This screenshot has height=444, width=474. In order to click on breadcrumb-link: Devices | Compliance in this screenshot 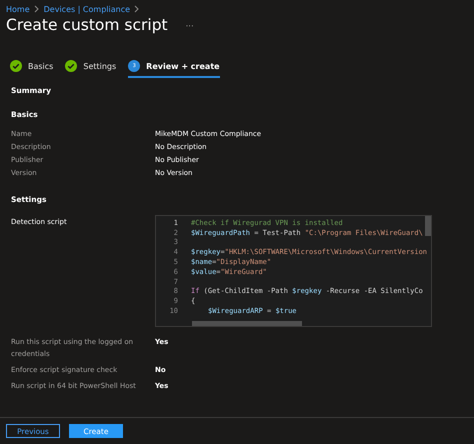, I will do `click(87, 9)`.